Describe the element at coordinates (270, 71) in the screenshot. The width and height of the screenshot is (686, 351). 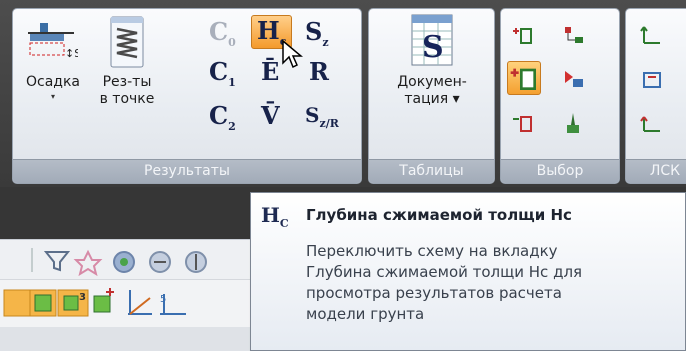
I see `e-button: Ē` at that location.